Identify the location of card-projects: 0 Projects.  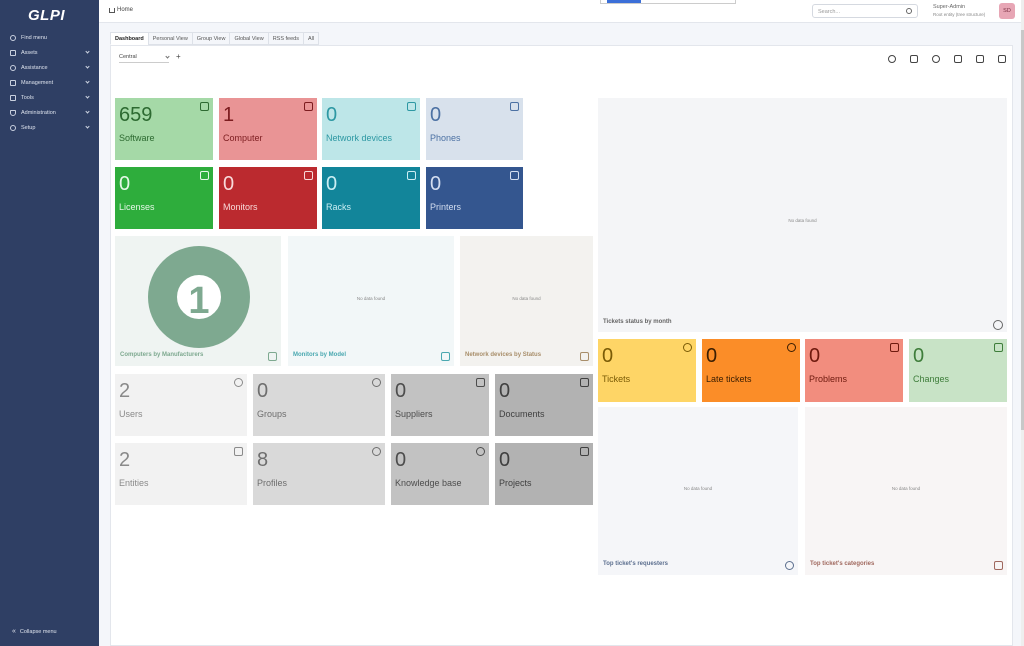
(544, 474).